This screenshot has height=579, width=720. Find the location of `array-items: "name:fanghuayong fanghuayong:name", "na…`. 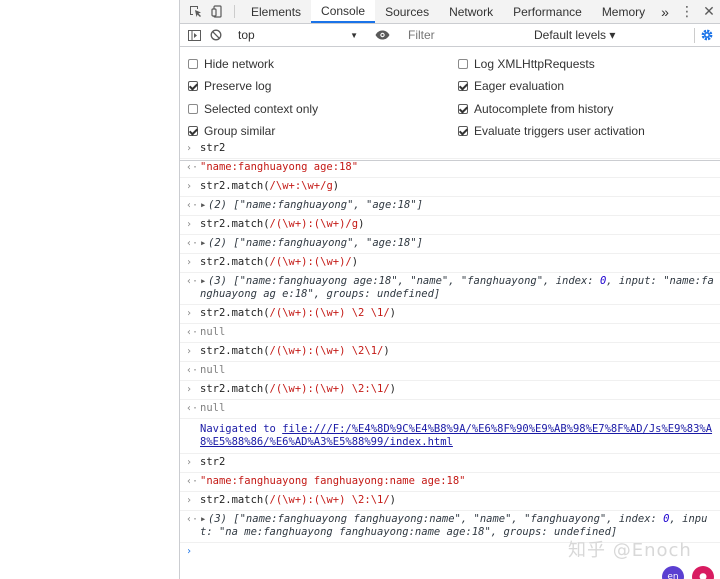

array-items: "name:fanghuayong fanghuayong:name", "na… is located at coordinates (423, 519).